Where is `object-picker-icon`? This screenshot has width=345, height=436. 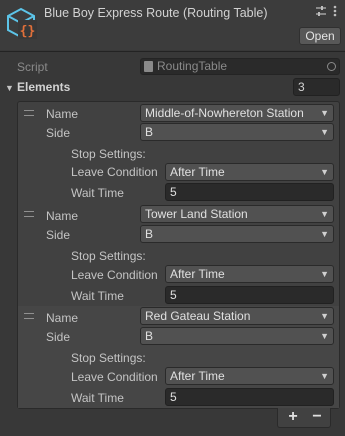
object-picker-icon is located at coordinates (331, 66).